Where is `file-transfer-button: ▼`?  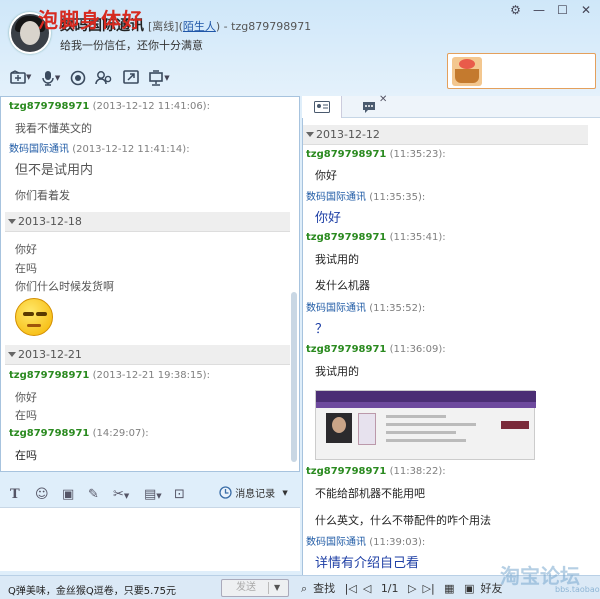
file-transfer-button: ▼ is located at coordinates (20, 79).